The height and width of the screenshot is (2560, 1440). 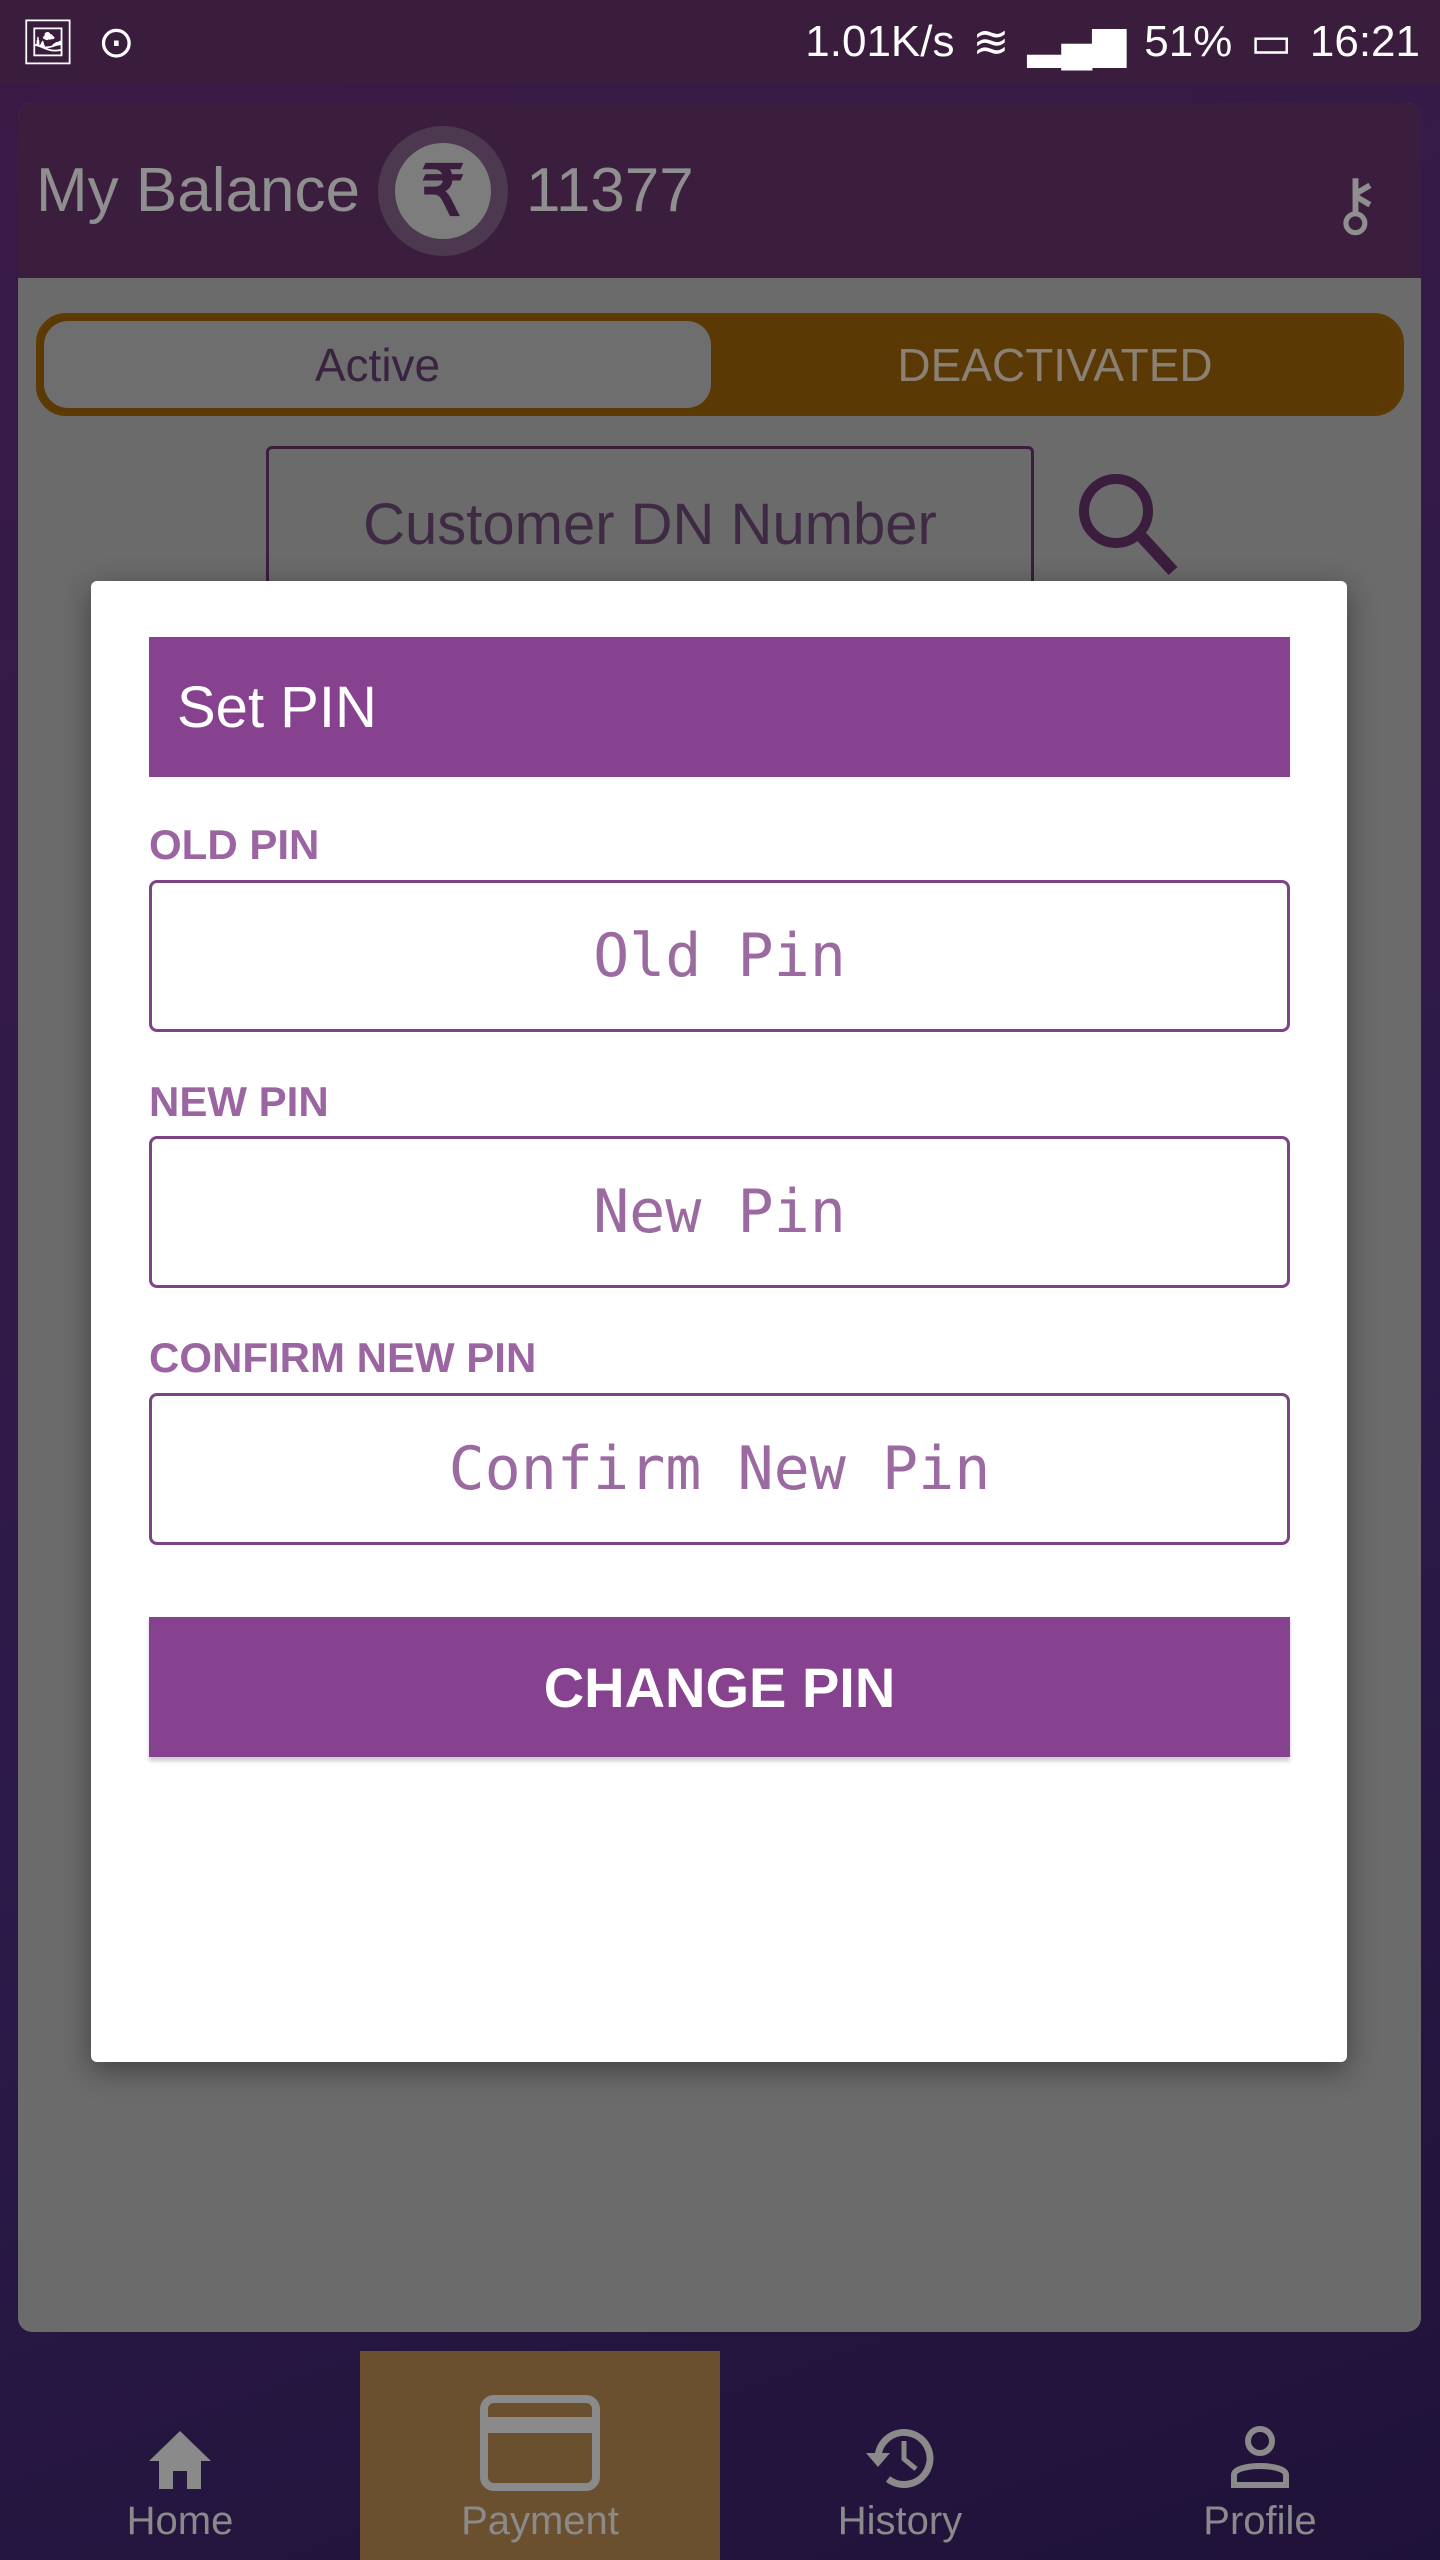 What do you see at coordinates (540, 2521) in the screenshot?
I see `nav-label: Payment` at bounding box center [540, 2521].